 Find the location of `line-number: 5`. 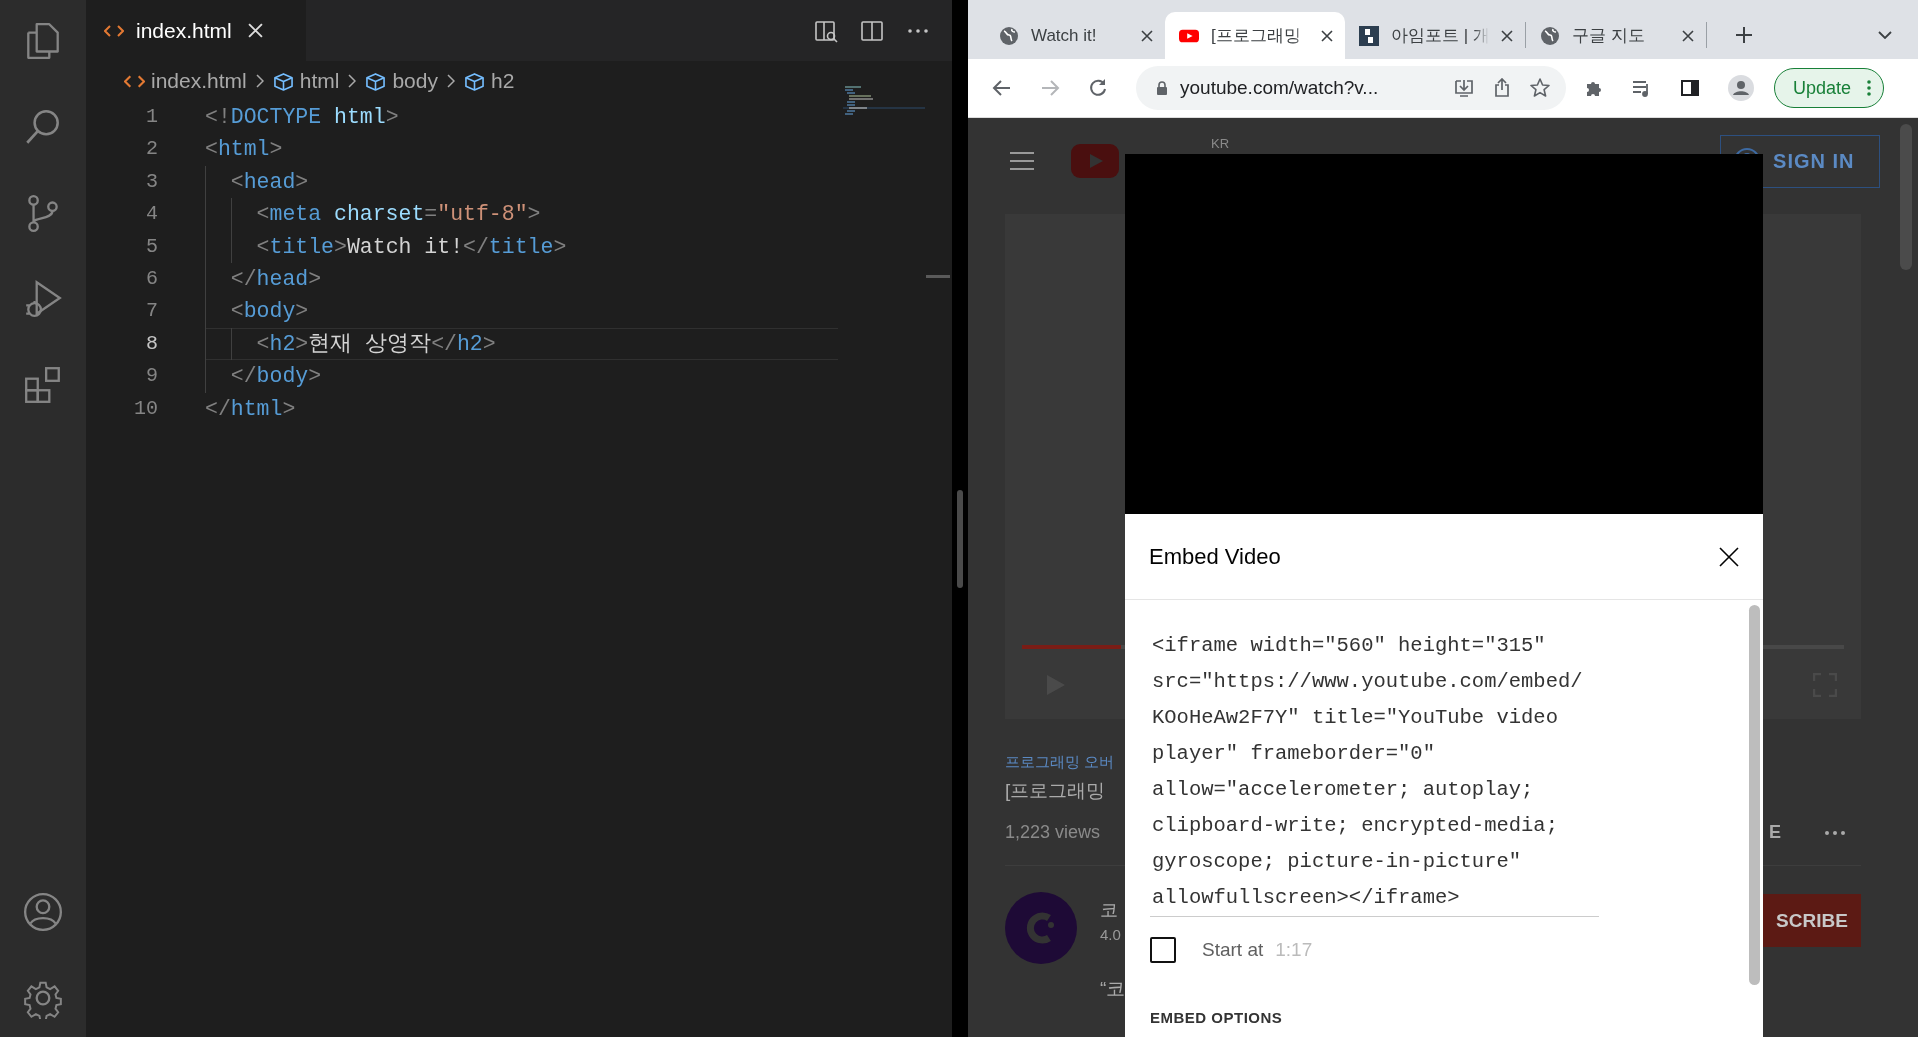

line-number: 5 is located at coordinates (151, 246).